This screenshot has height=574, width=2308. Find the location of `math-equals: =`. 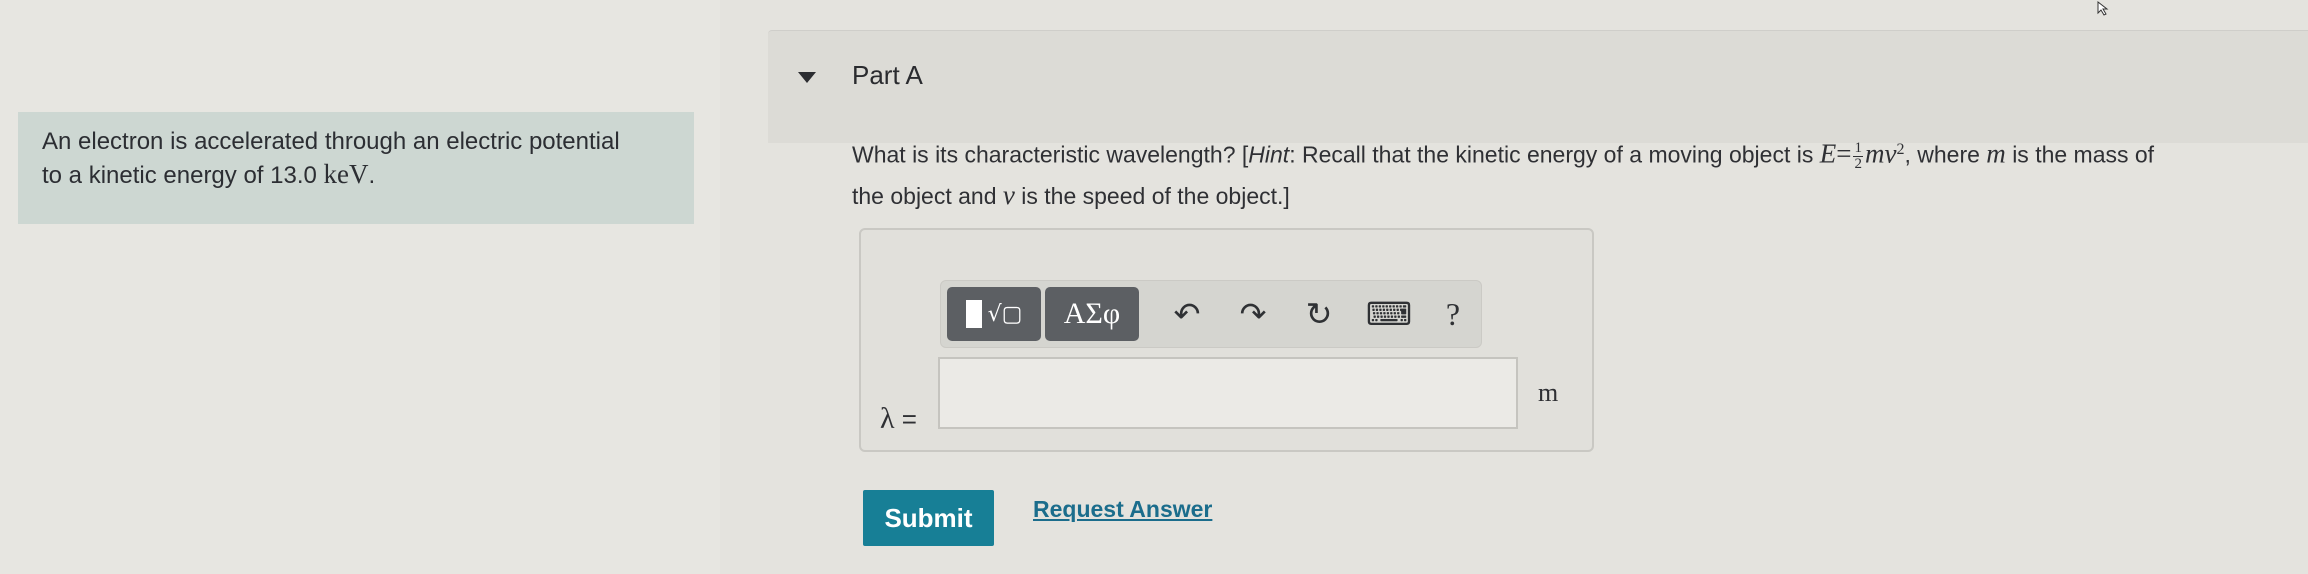

math-equals: = is located at coordinates (1844, 153).